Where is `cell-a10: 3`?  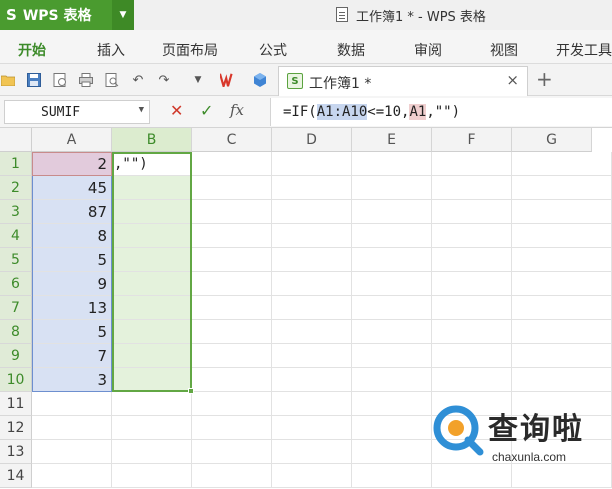 cell-a10: 3 is located at coordinates (72, 380).